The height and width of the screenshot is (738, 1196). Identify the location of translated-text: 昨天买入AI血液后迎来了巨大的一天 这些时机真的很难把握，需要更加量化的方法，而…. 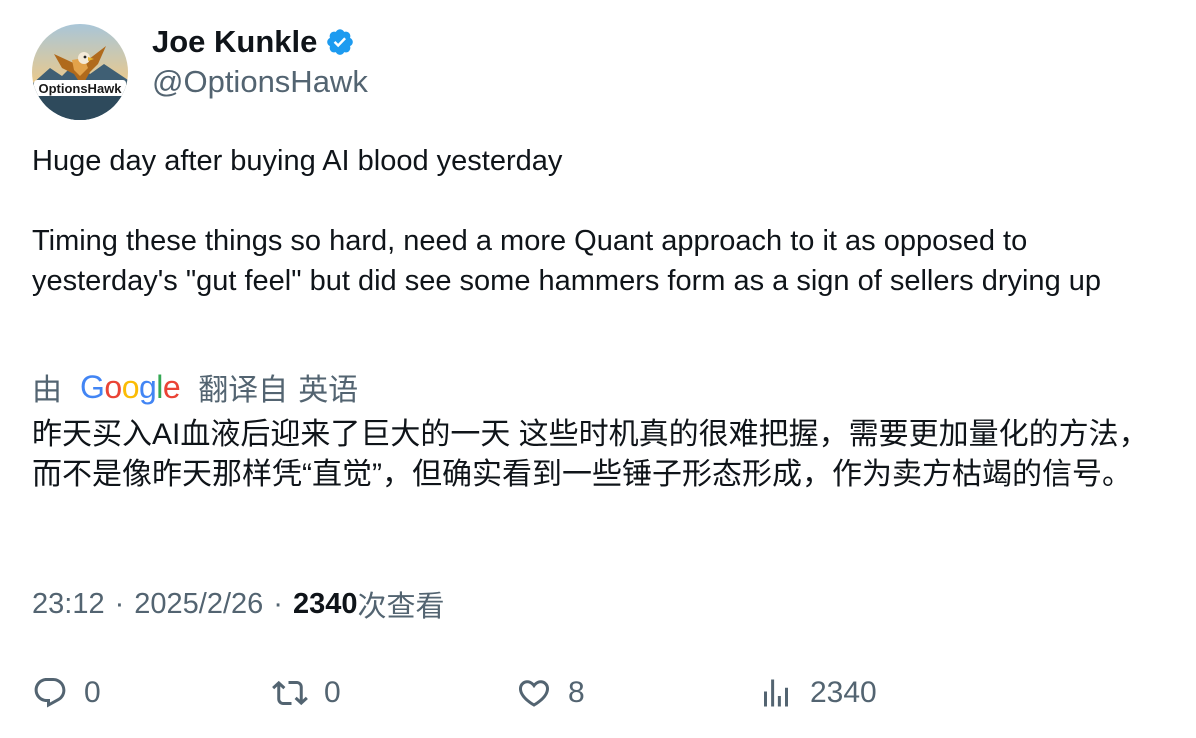
(590, 454).